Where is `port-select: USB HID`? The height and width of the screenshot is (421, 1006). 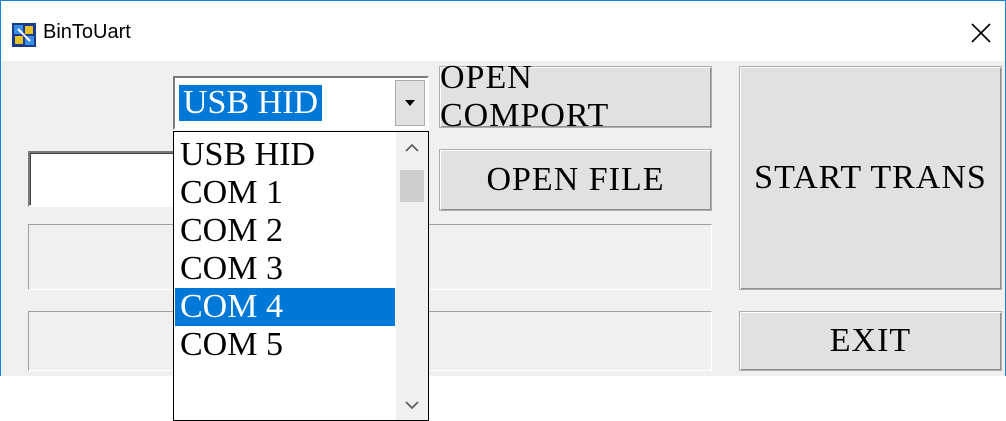
port-select: USB HID is located at coordinates (301, 103).